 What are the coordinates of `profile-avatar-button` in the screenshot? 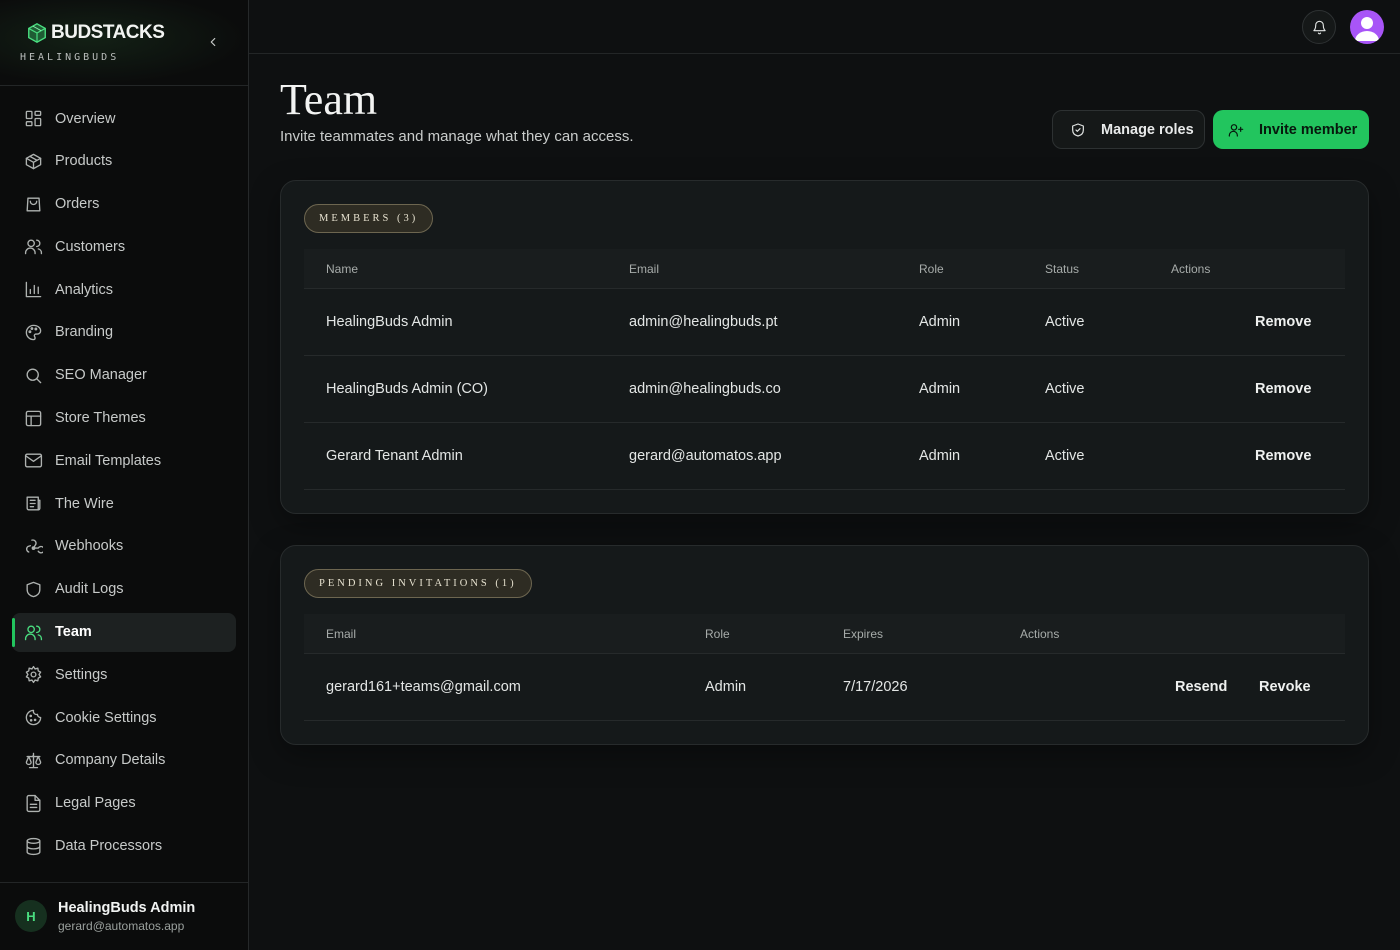 It's located at (1367, 27).